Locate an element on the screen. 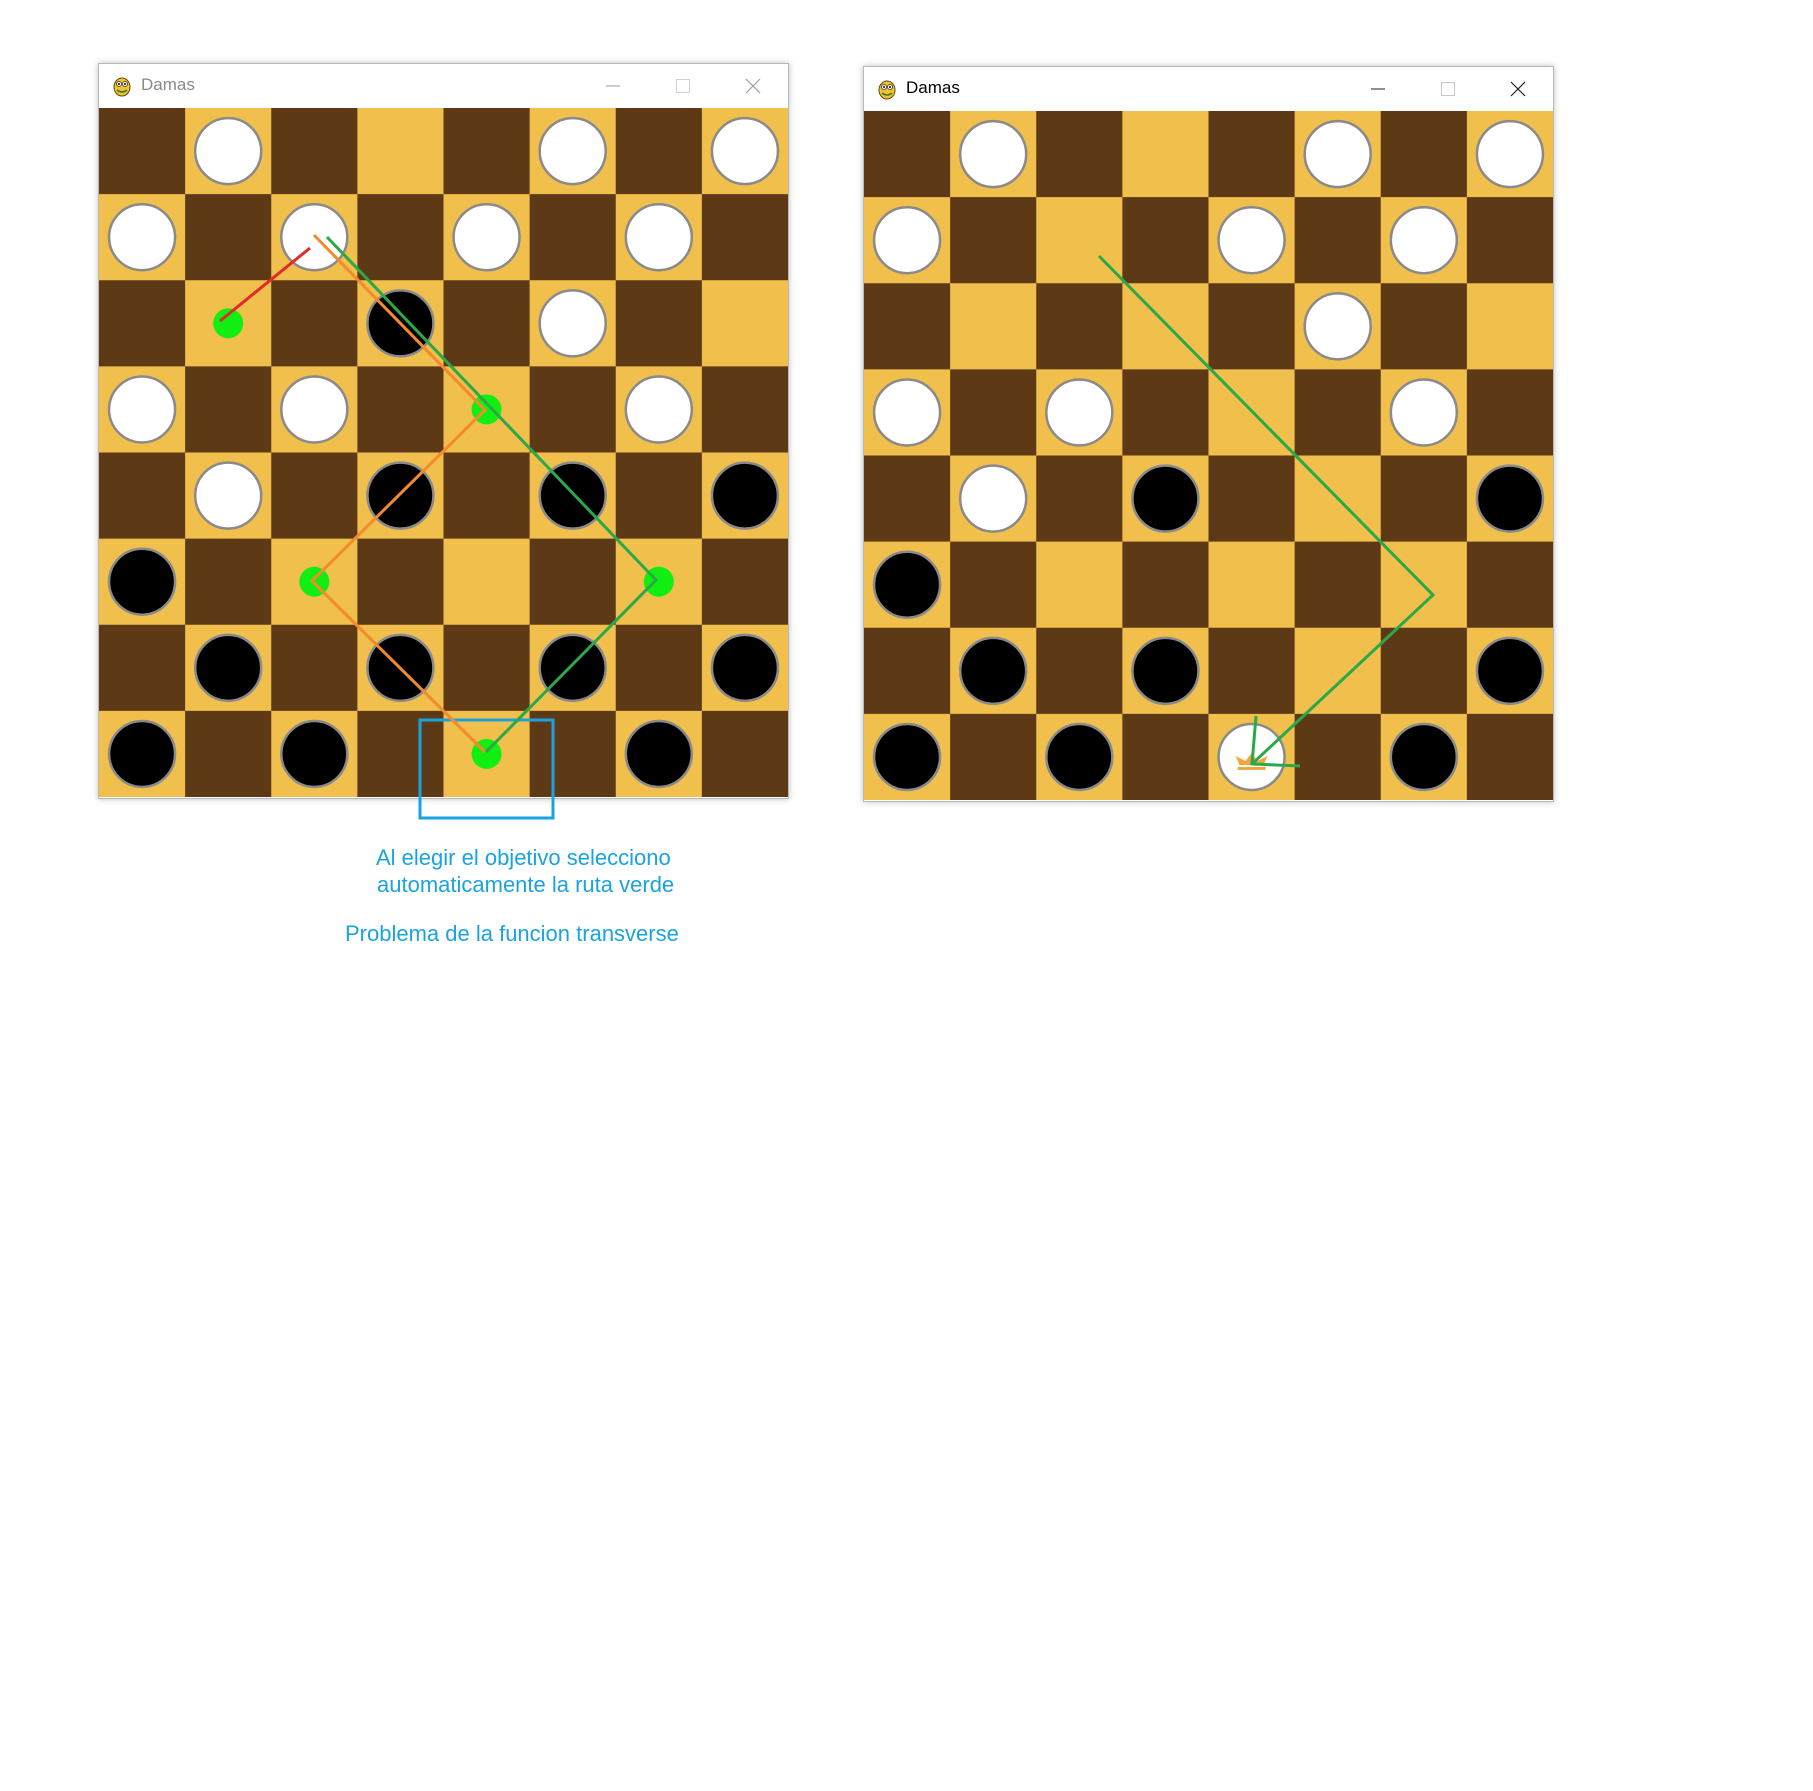  close-button is located at coordinates (1518, 89).